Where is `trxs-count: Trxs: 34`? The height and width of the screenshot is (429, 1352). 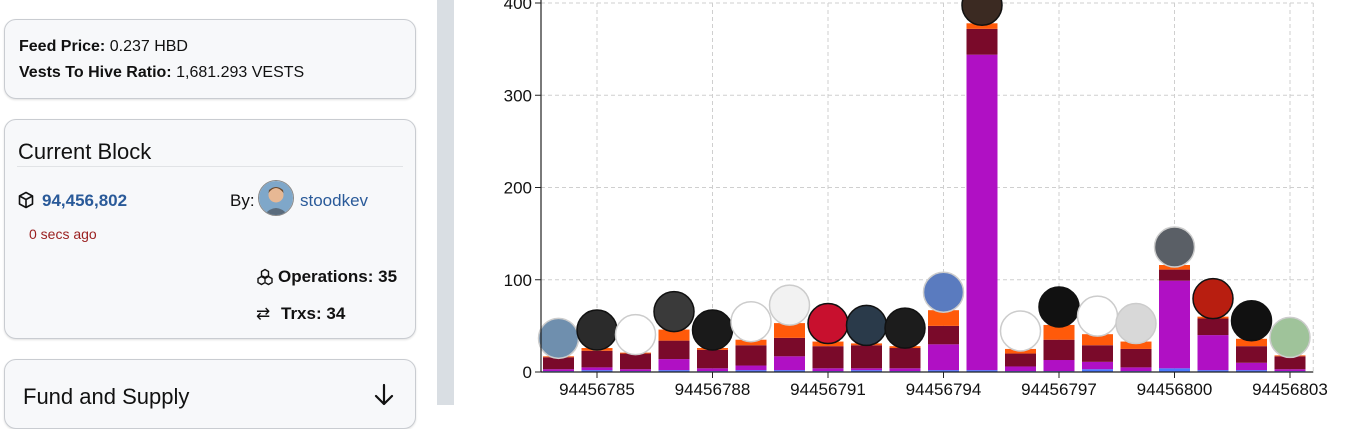
trxs-count: Trxs: 34 is located at coordinates (313, 314).